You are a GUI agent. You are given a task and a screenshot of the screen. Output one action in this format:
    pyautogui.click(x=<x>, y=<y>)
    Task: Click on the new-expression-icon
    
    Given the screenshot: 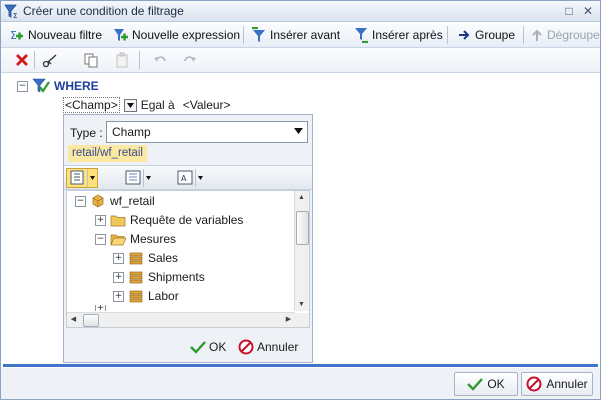 What is the action you would take?
    pyautogui.click(x=121, y=35)
    